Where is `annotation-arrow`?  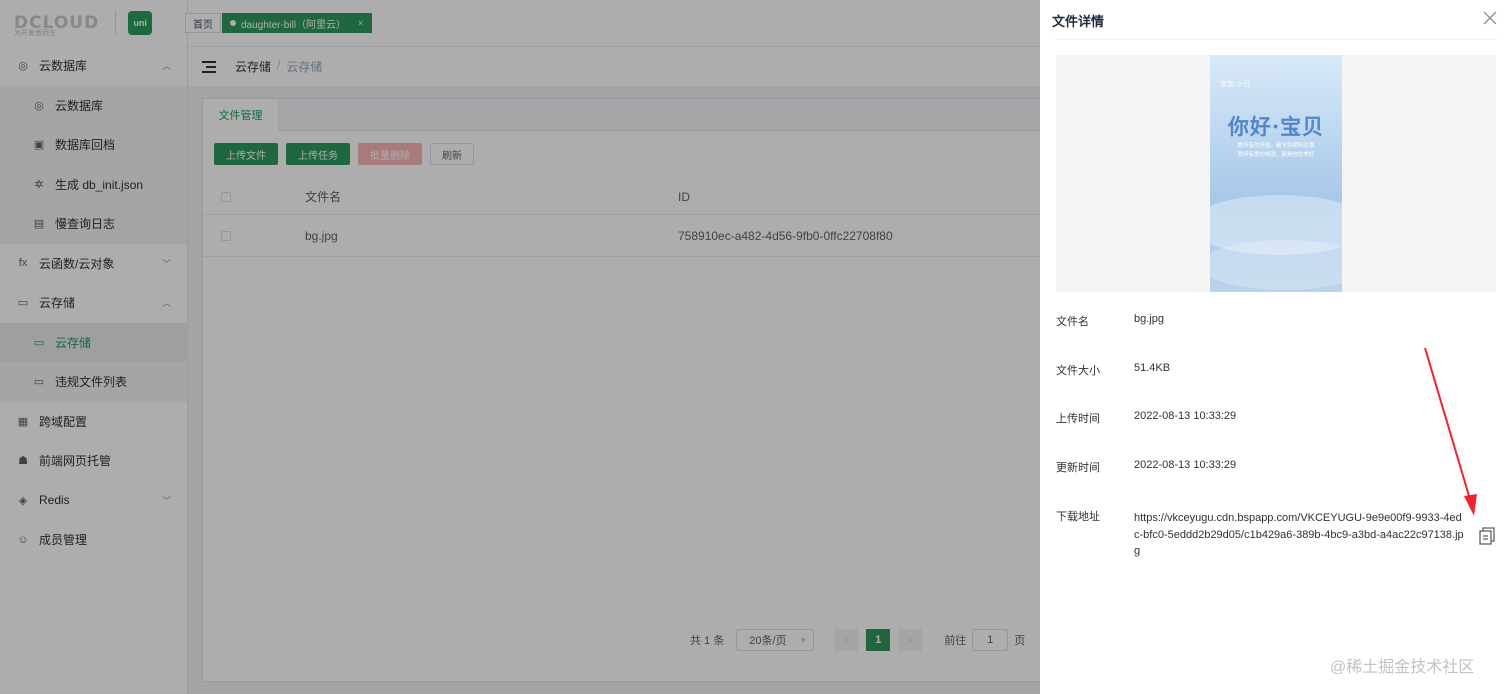 annotation-arrow is located at coordinates (1450, 431).